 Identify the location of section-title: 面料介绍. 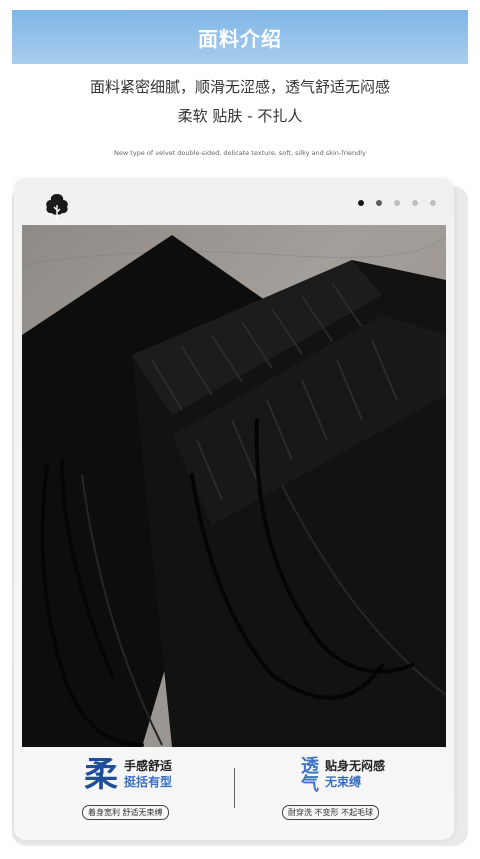
(240, 38).